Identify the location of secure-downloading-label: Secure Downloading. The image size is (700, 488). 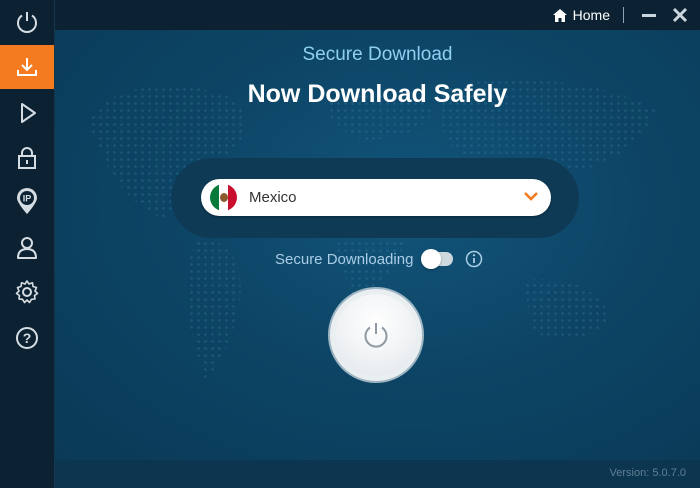
(344, 259).